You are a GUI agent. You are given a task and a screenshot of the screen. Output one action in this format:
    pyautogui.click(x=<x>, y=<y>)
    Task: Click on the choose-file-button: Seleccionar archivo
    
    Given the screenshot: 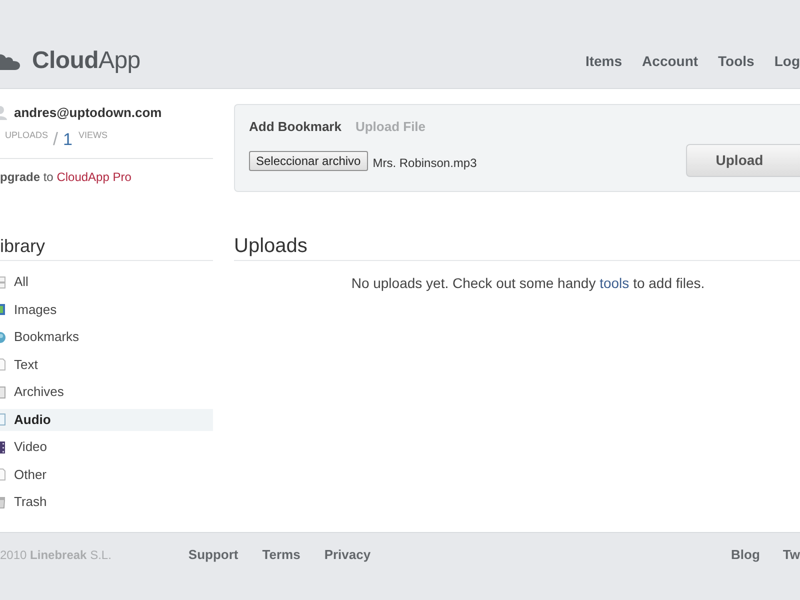 What is the action you would take?
    pyautogui.click(x=308, y=161)
    